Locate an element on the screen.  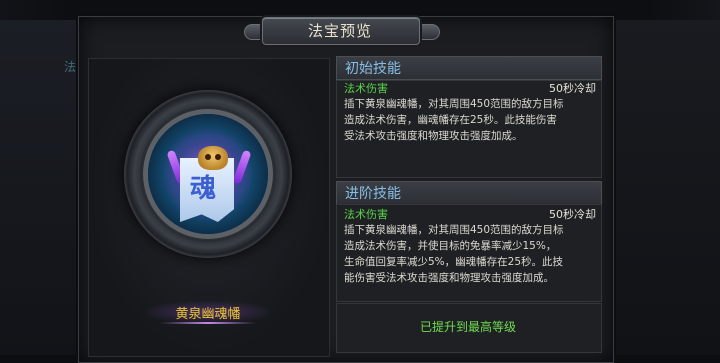
description-line: 能伤害受法术攻击强度和物理攻击强度加成。 is located at coordinates (449, 278).